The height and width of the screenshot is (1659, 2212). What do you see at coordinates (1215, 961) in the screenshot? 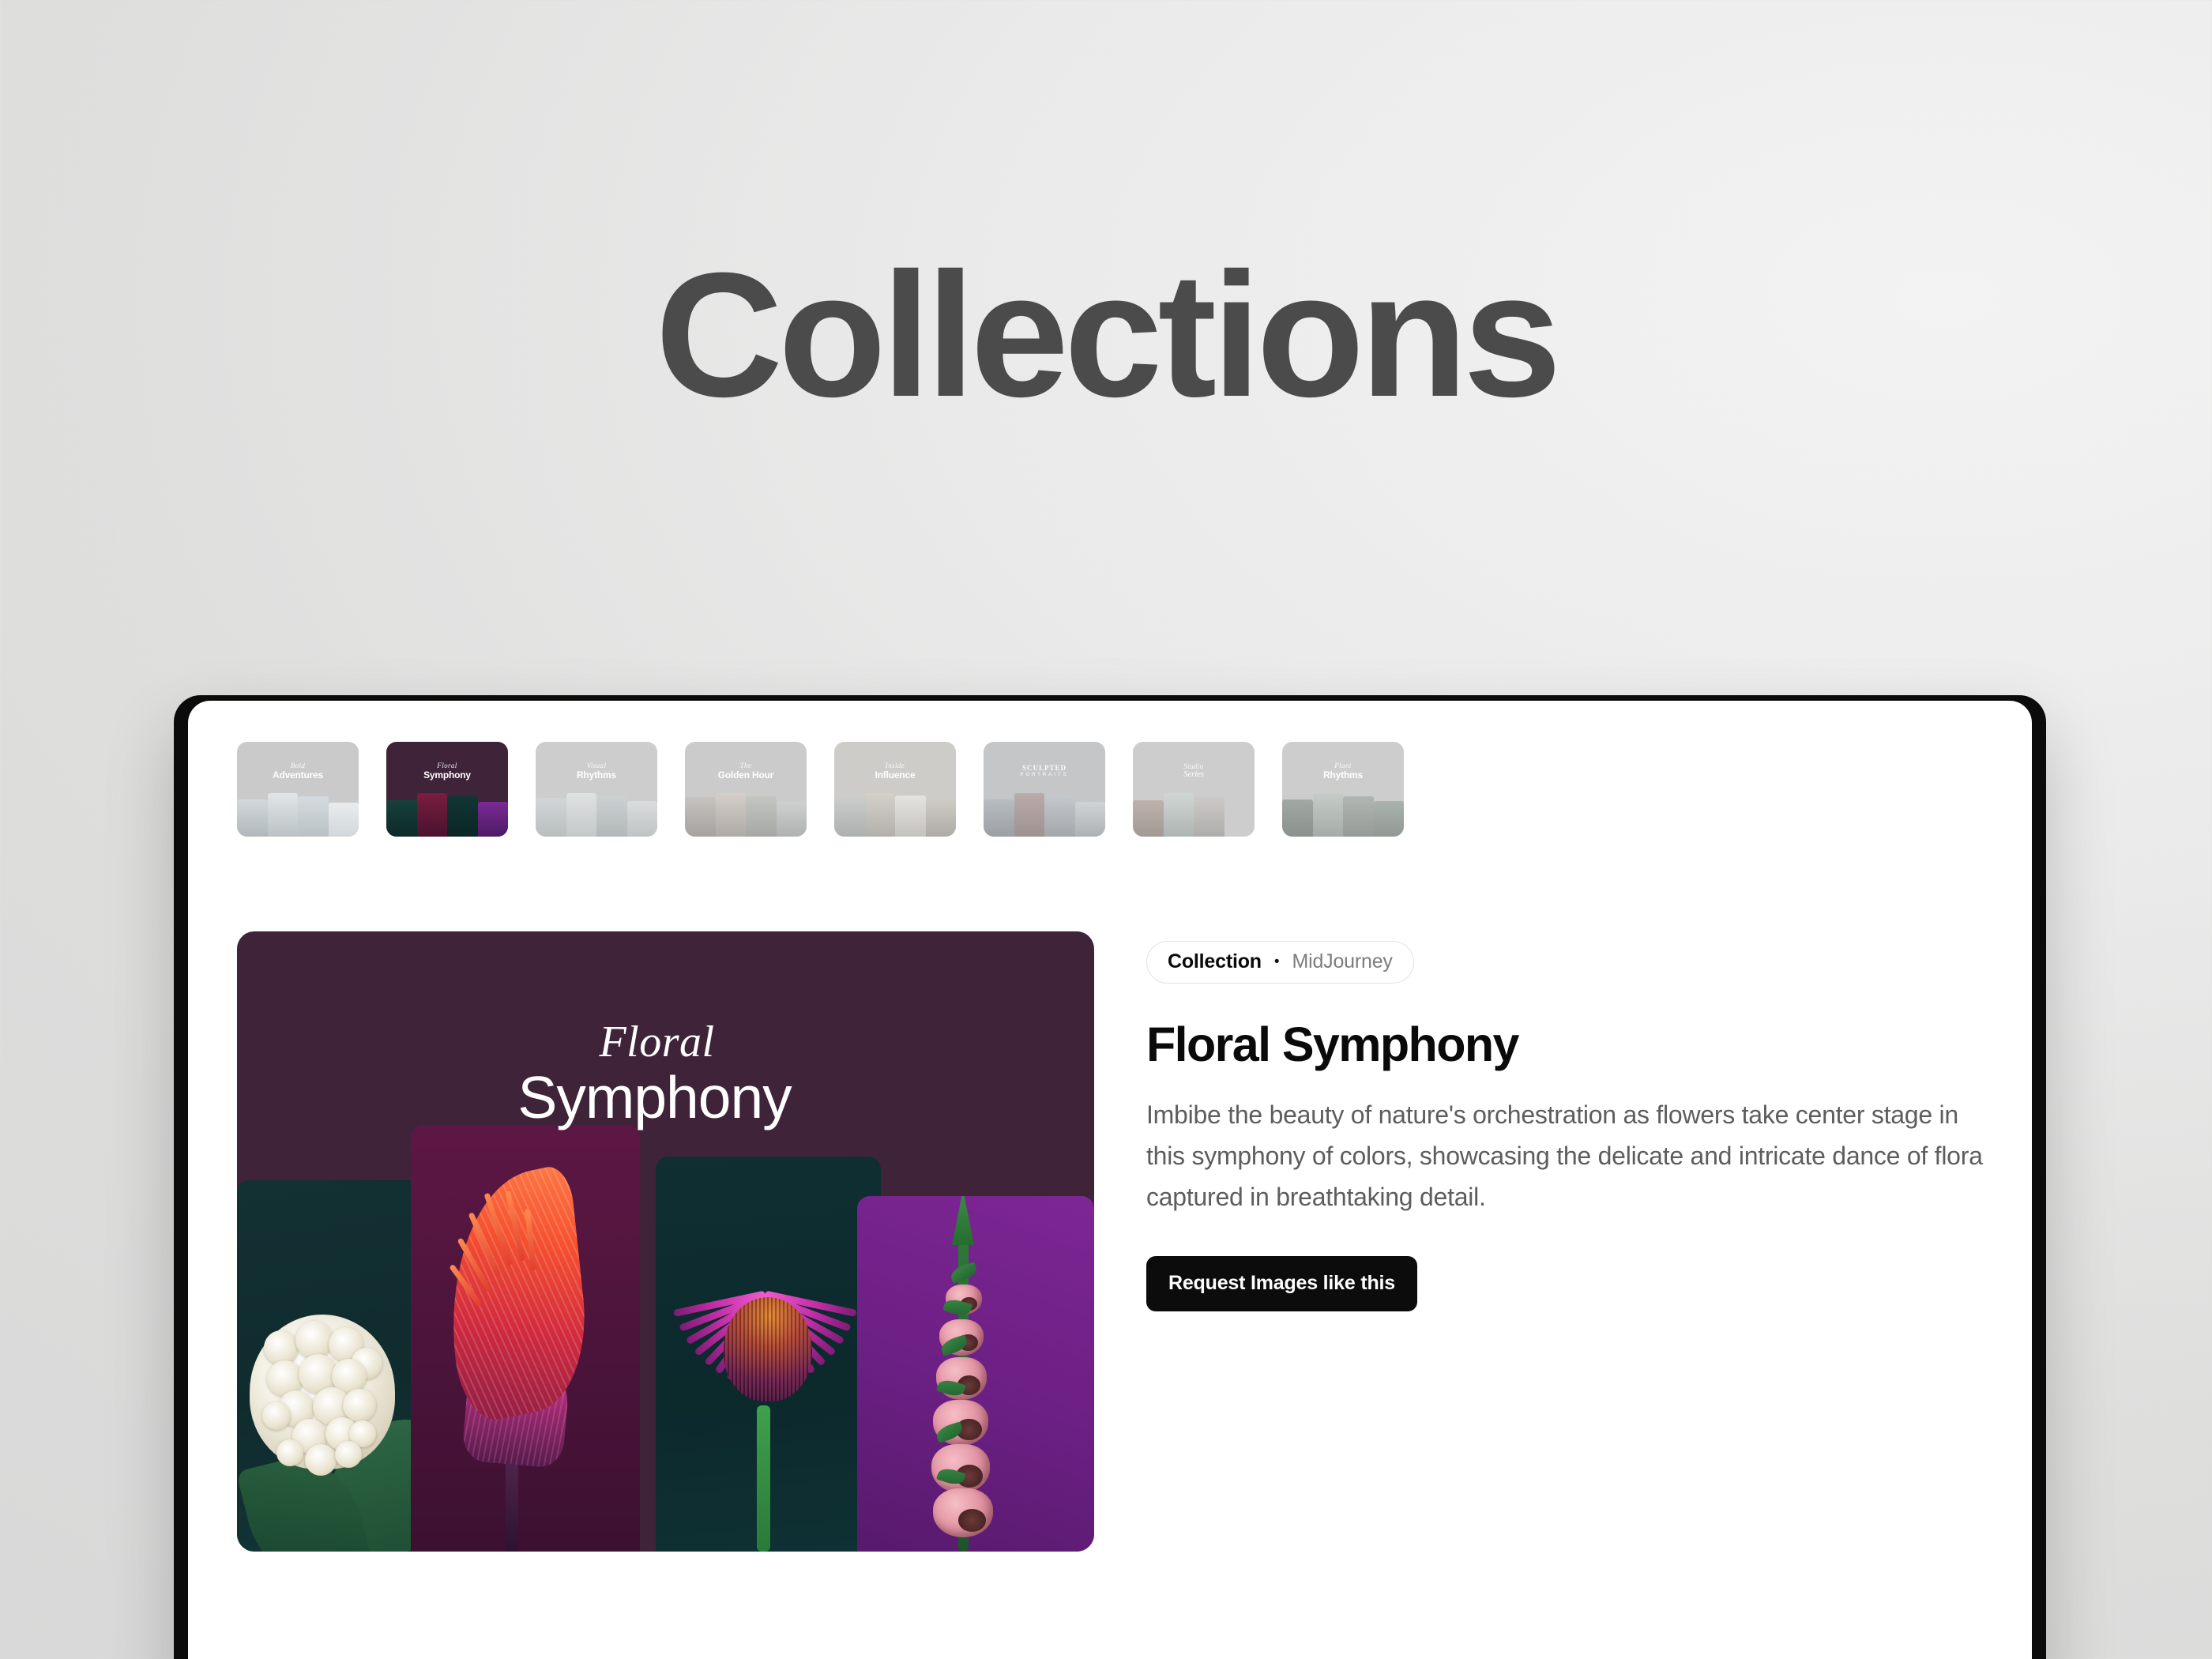
I see `badge-type-label: Collection` at bounding box center [1215, 961].